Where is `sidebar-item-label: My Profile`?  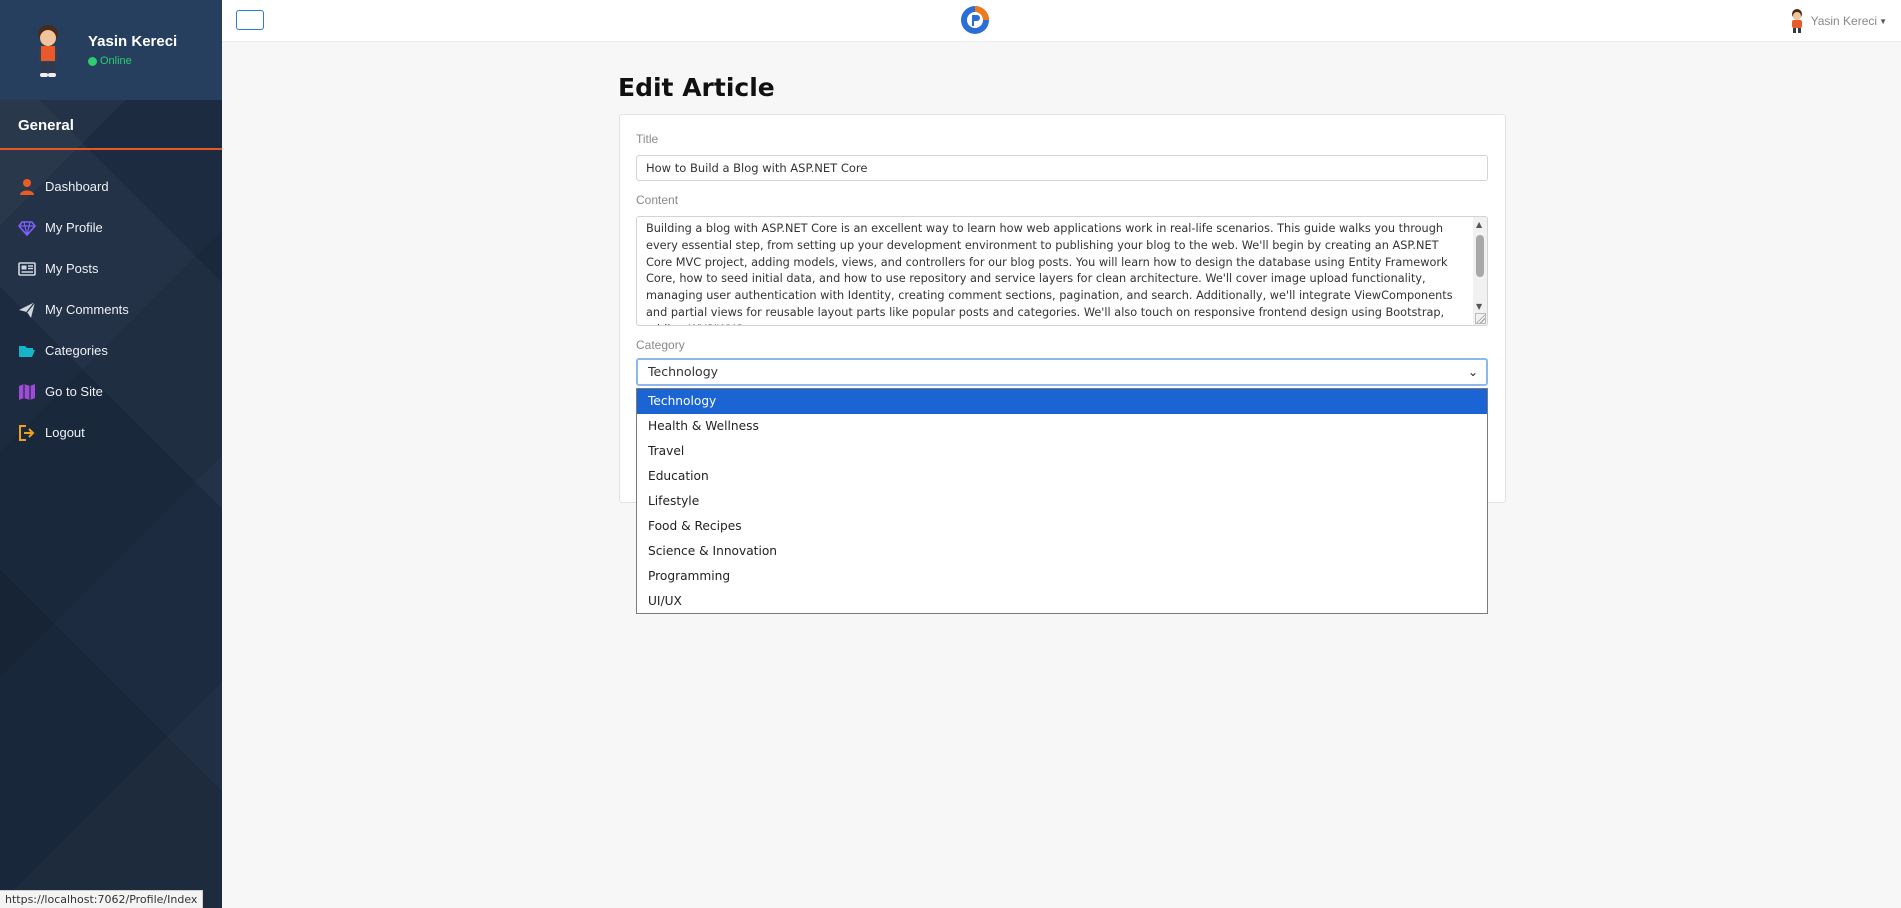
sidebar-item-label: My Profile is located at coordinates (74, 227).